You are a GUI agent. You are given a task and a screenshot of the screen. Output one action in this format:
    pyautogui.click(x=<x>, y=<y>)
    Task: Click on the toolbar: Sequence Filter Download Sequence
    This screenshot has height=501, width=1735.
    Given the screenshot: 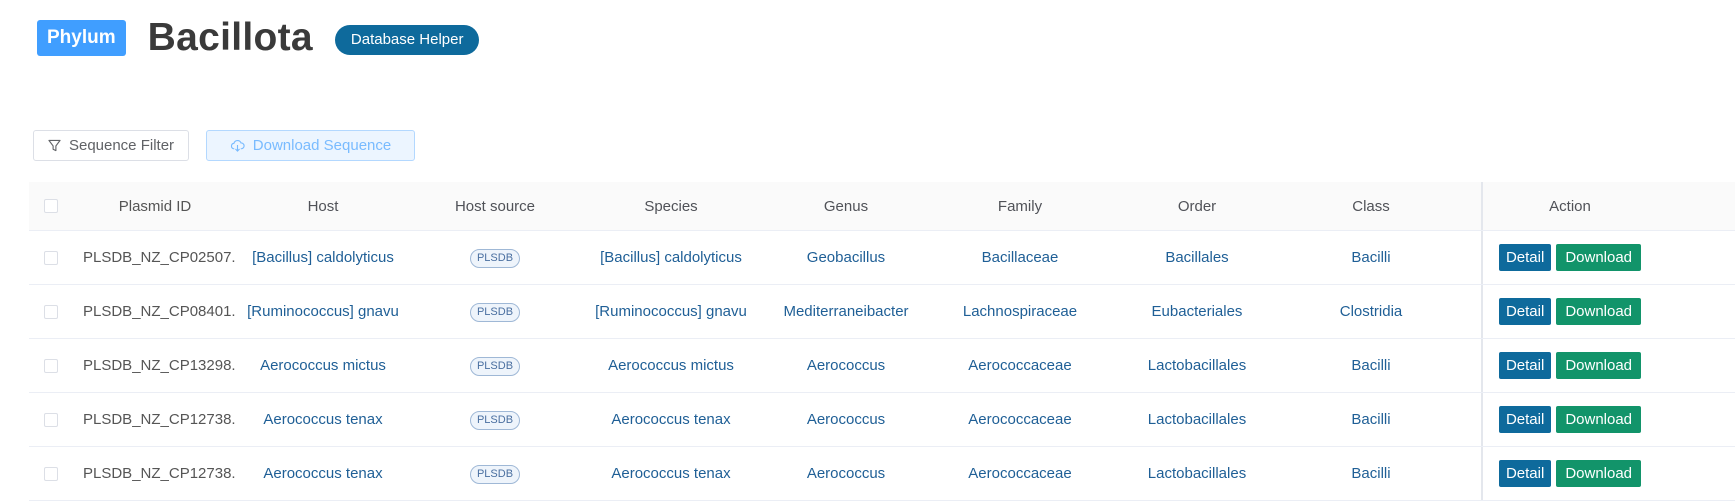 What is the action you would take?
    pyautogui.click(x=224, y=145)
    